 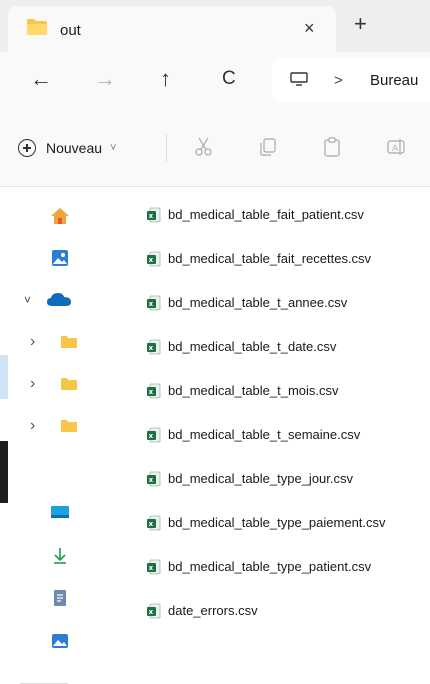 What do you see at coordinates (60, 216) in the screenshot?
I see `home-icon` at bounding box center [60, 216].